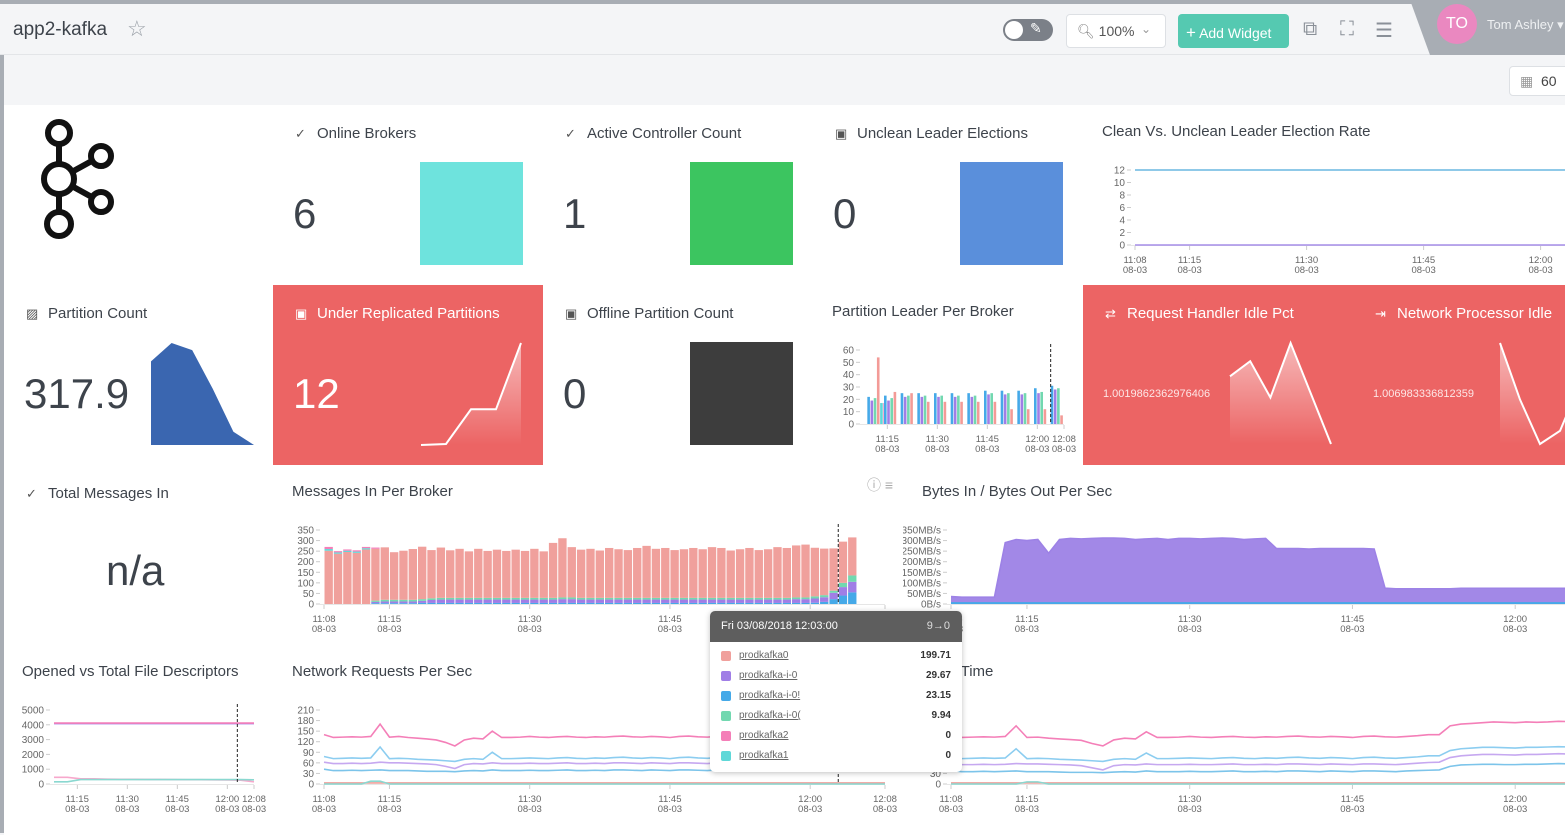 The image size is (1565, 835). What do you see at coordinates (763, 735) in the screenshot?
I see `series-name: prodkafka2` at bounding box center [763, 735].